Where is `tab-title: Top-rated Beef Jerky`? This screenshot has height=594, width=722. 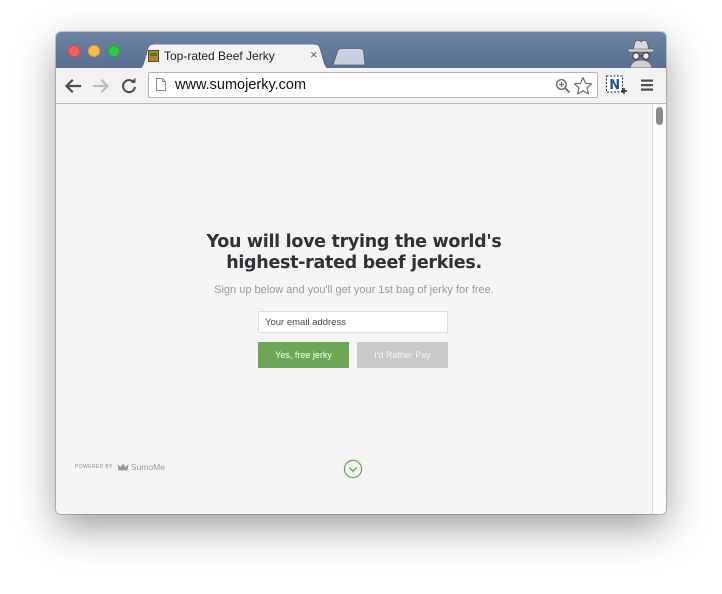 tab-title: Top-rated Beef Jerky is located at coordinates (219, 56).